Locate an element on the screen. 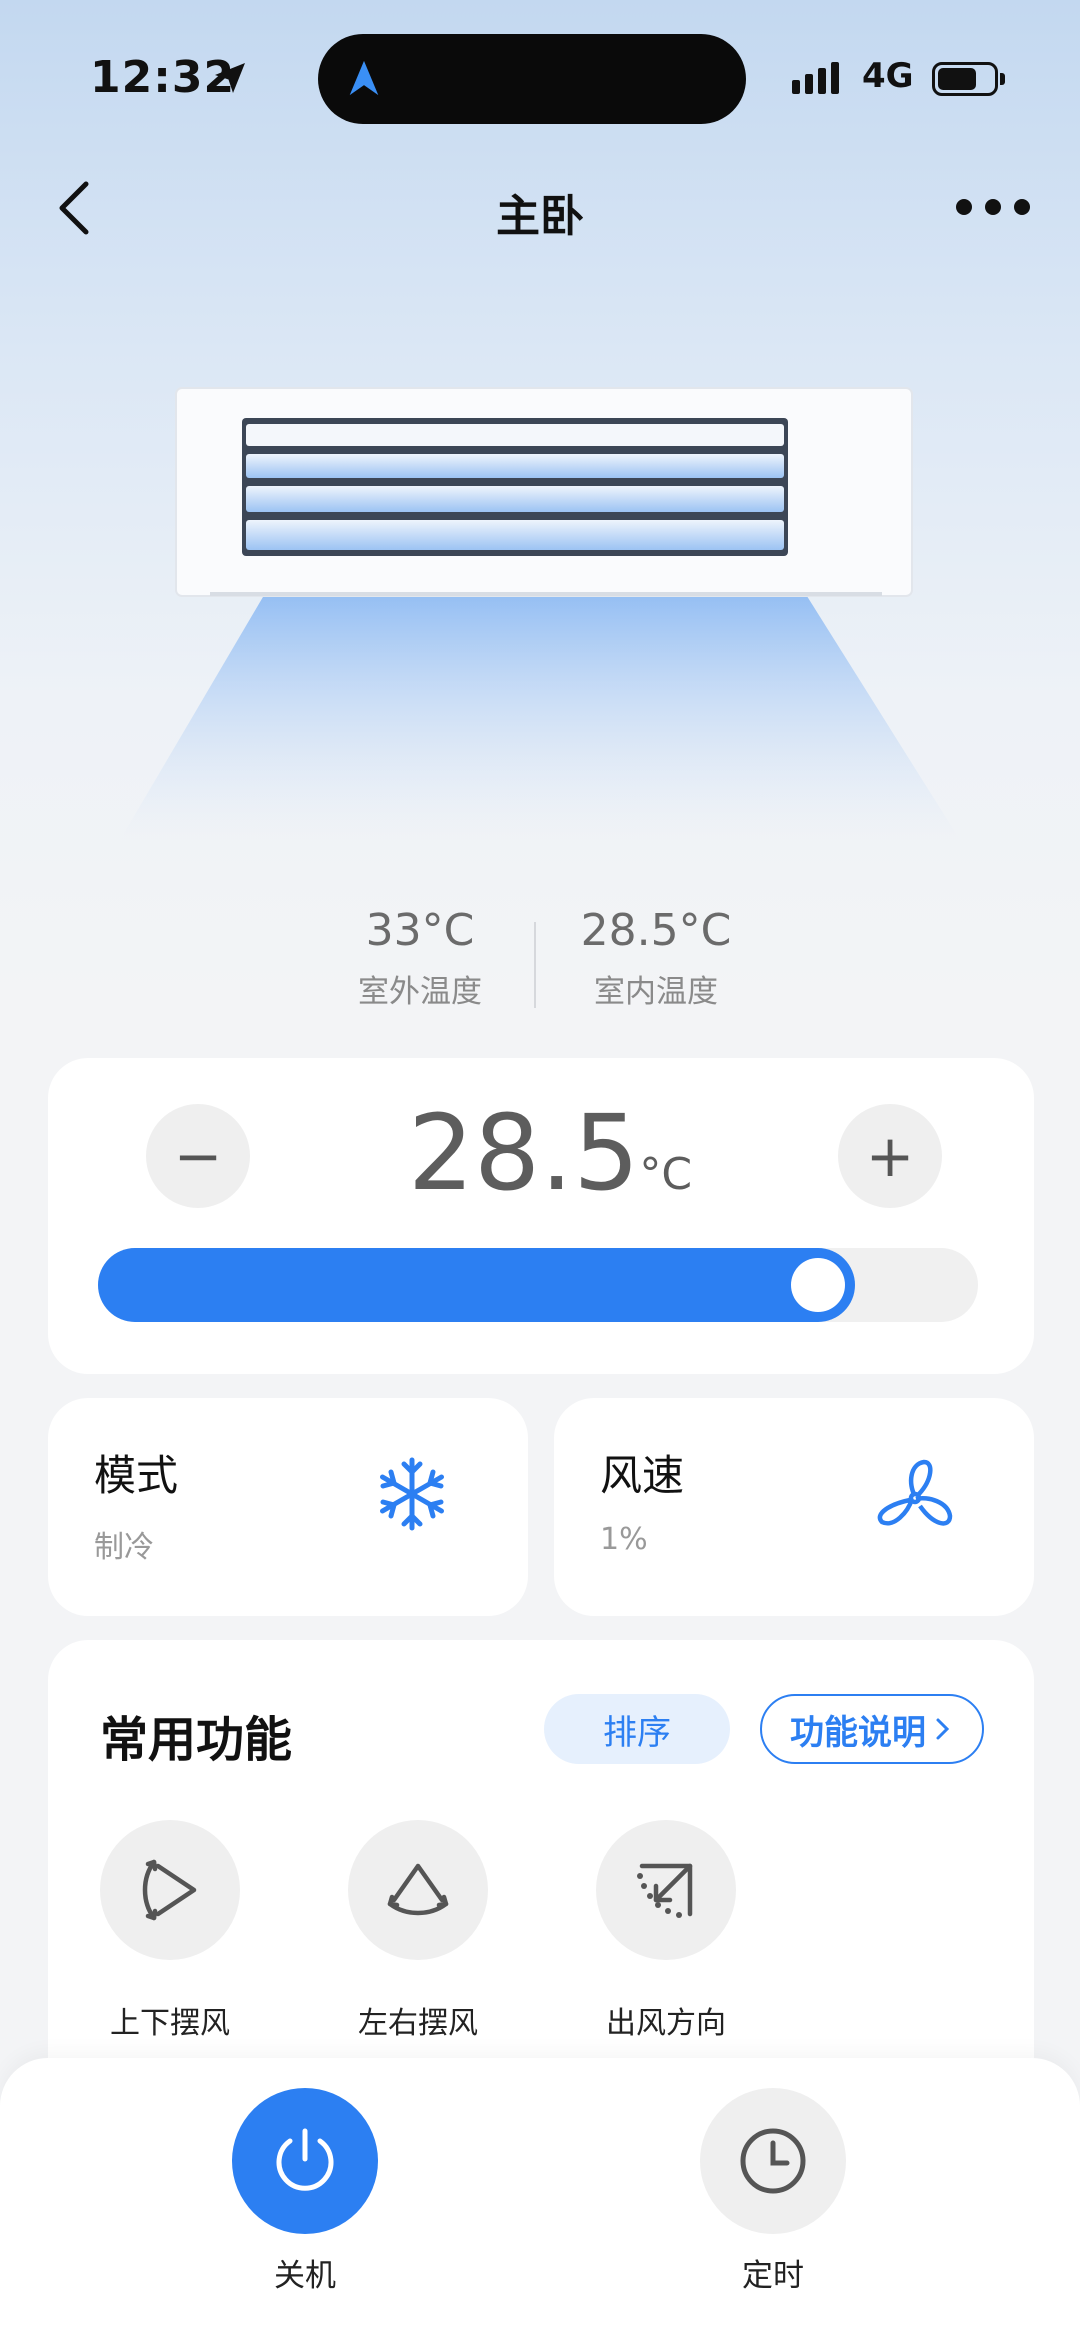 The image size is (1080, 2347). sort-button: 排序 is located at coordinates (637, 1729).